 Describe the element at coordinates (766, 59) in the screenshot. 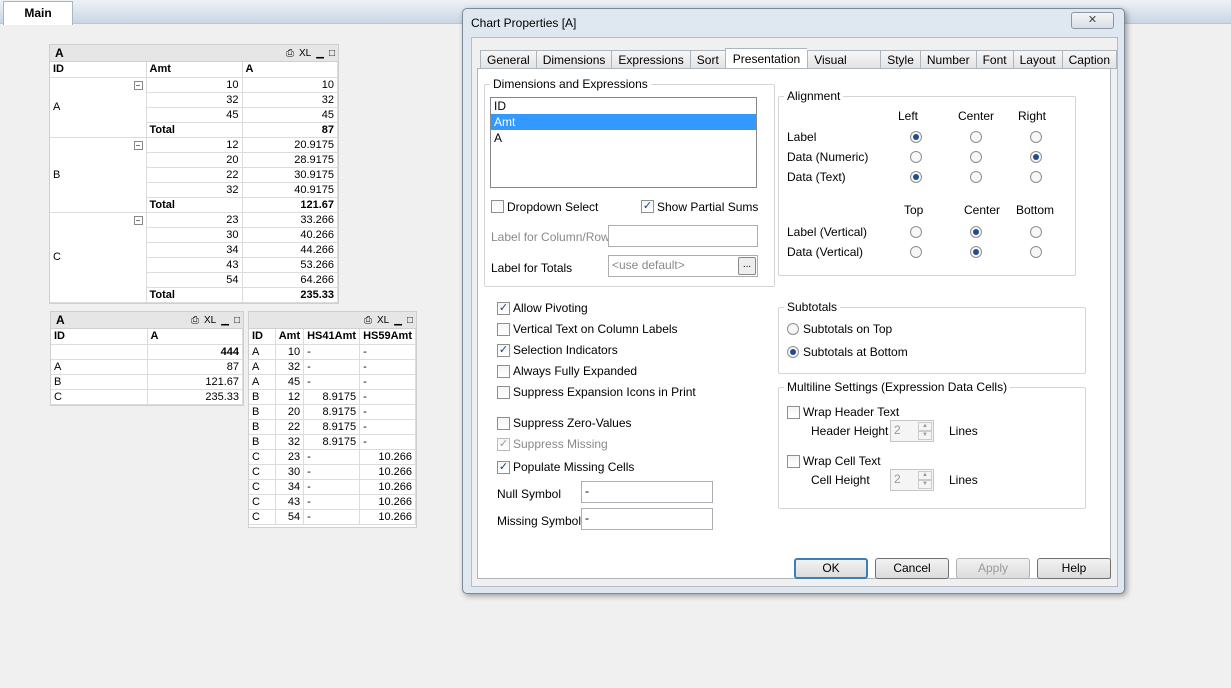

I see `tab-presentation: Presentation` at that location.